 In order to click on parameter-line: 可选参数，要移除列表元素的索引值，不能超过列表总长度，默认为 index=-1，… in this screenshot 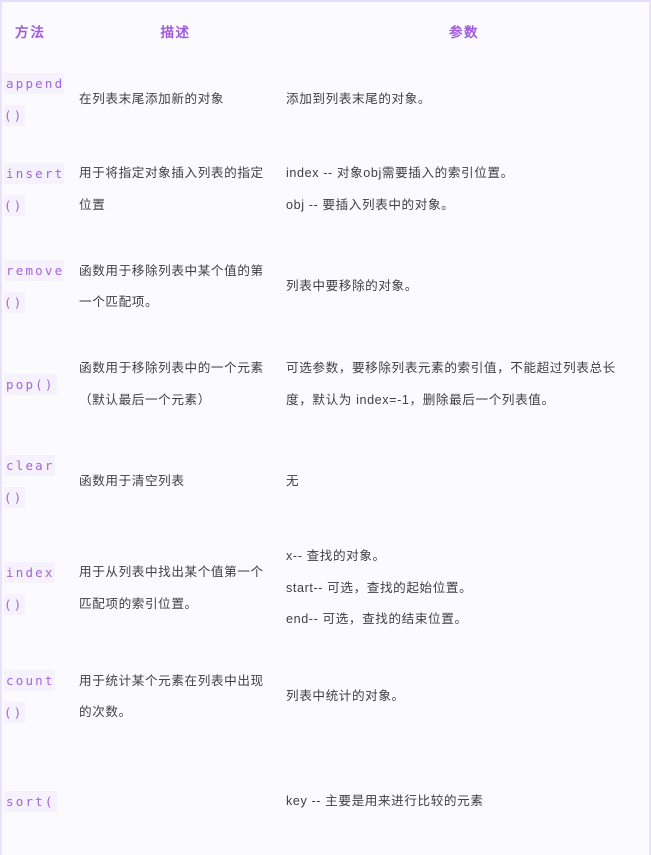, I will do `click(451, 384)`.